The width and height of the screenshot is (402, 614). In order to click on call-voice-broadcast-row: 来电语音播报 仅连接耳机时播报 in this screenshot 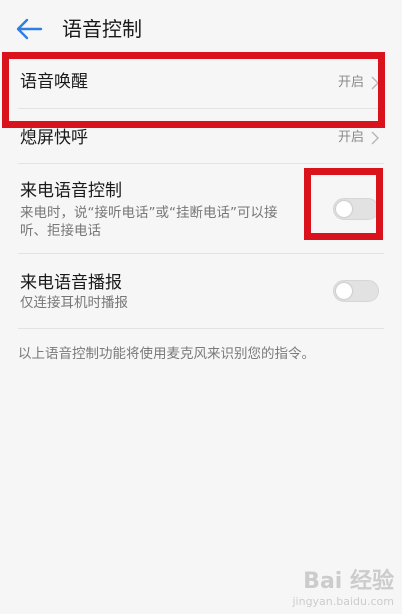, I will do `click(201, 291)`.